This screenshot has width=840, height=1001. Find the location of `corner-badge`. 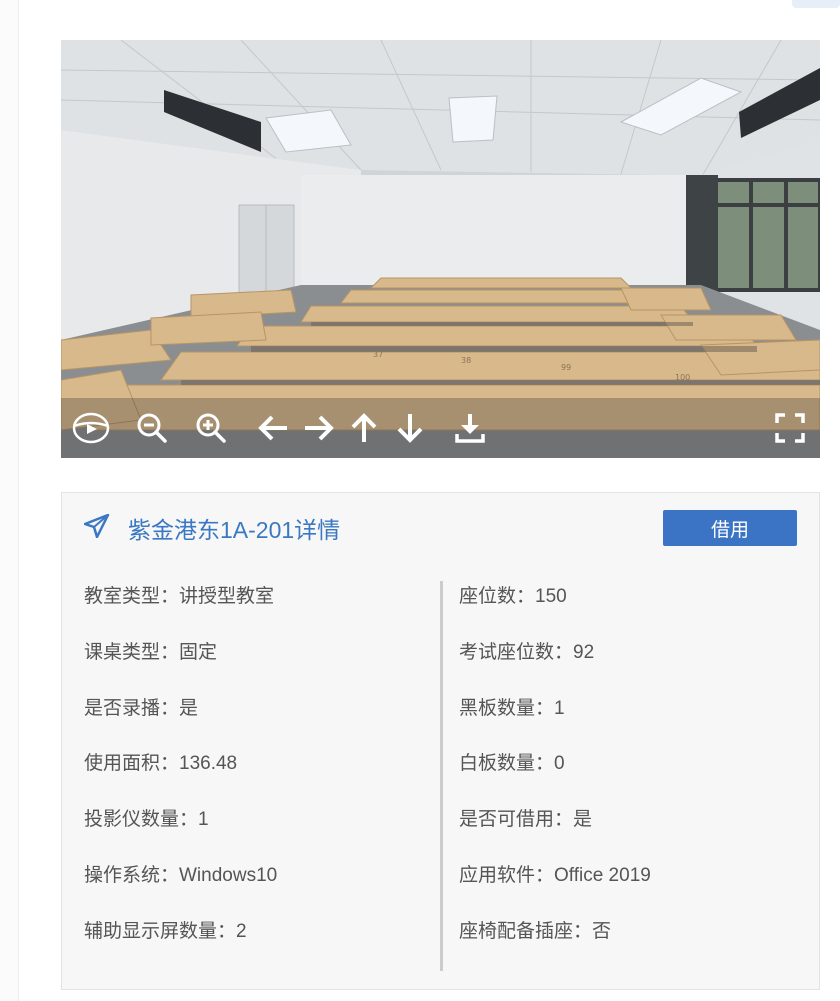

corner-badge is located at coordinates (816, 4).